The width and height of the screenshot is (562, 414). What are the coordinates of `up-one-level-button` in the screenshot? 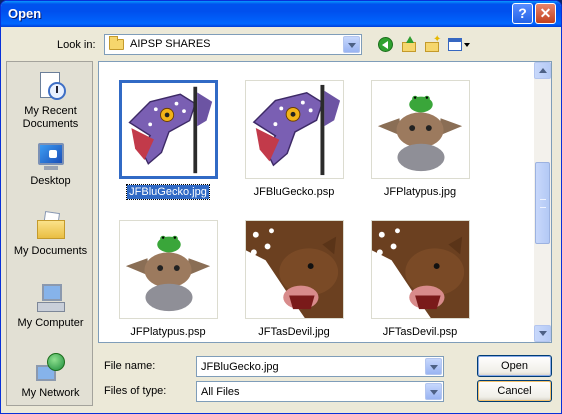 It's located at (409, 45).